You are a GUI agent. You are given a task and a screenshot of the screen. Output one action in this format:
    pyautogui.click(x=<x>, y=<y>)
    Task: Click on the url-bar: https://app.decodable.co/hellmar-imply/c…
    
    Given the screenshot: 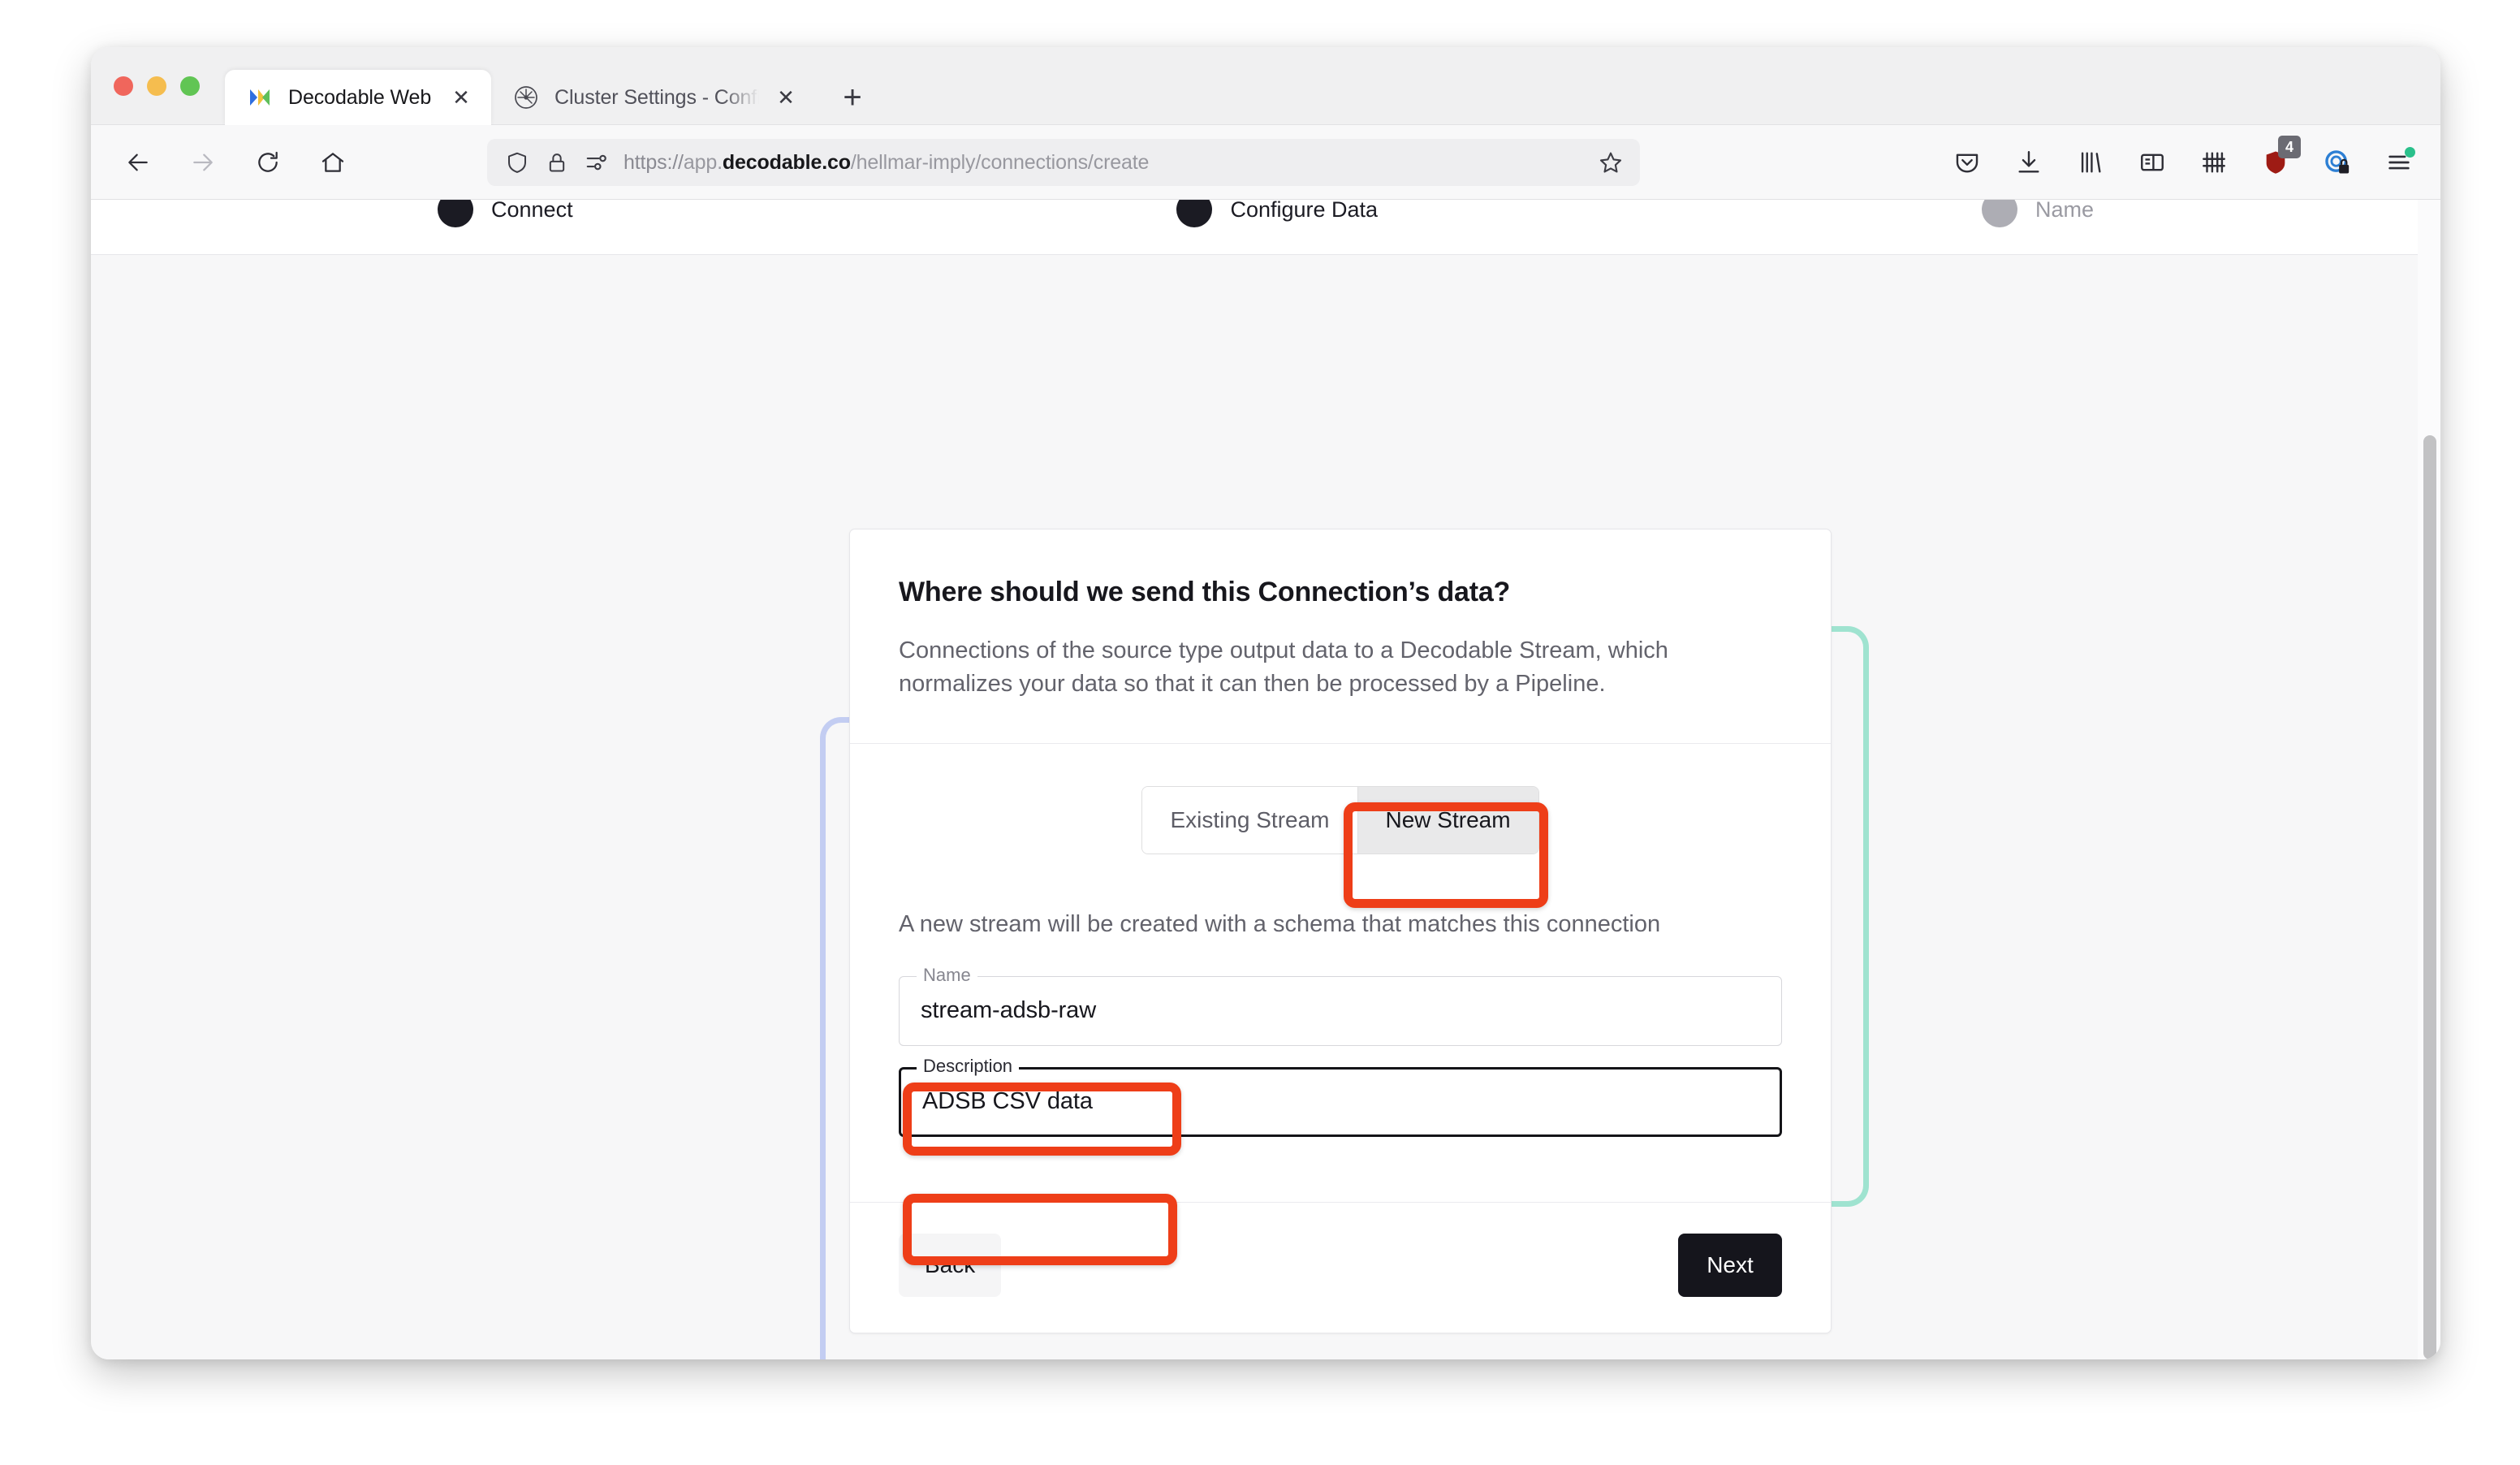 What is the action you would take?
    pyautogui.click(x=1063, y=162)
    